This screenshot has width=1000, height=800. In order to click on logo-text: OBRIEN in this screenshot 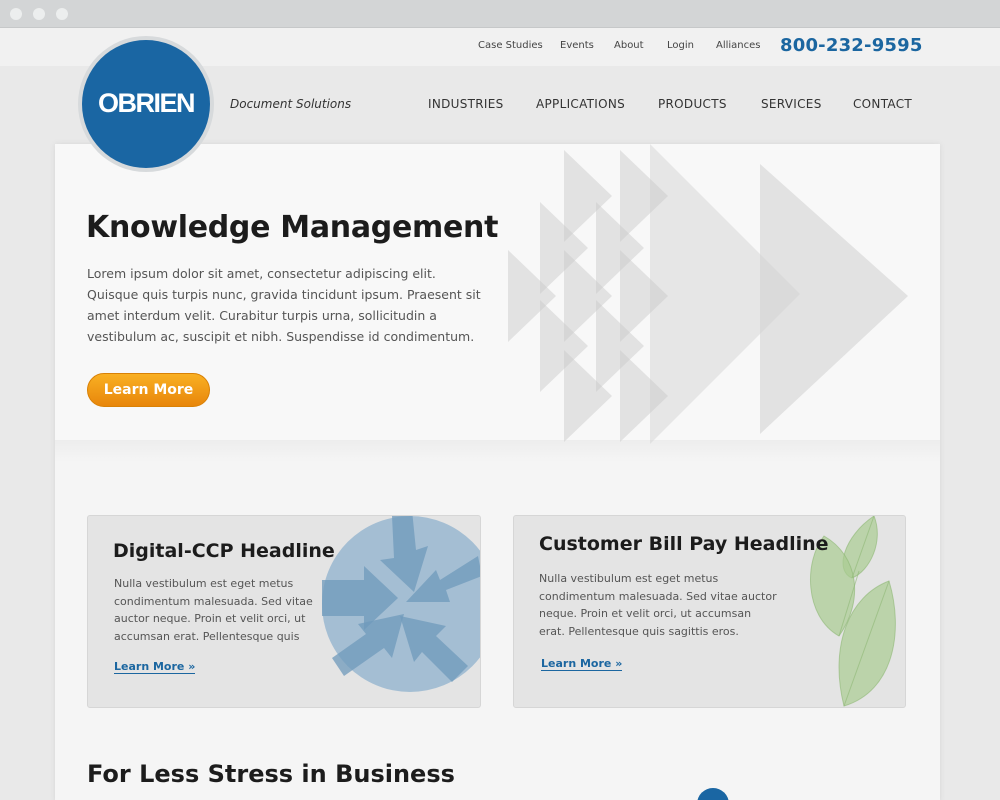, I will do `click(146, 102)`.